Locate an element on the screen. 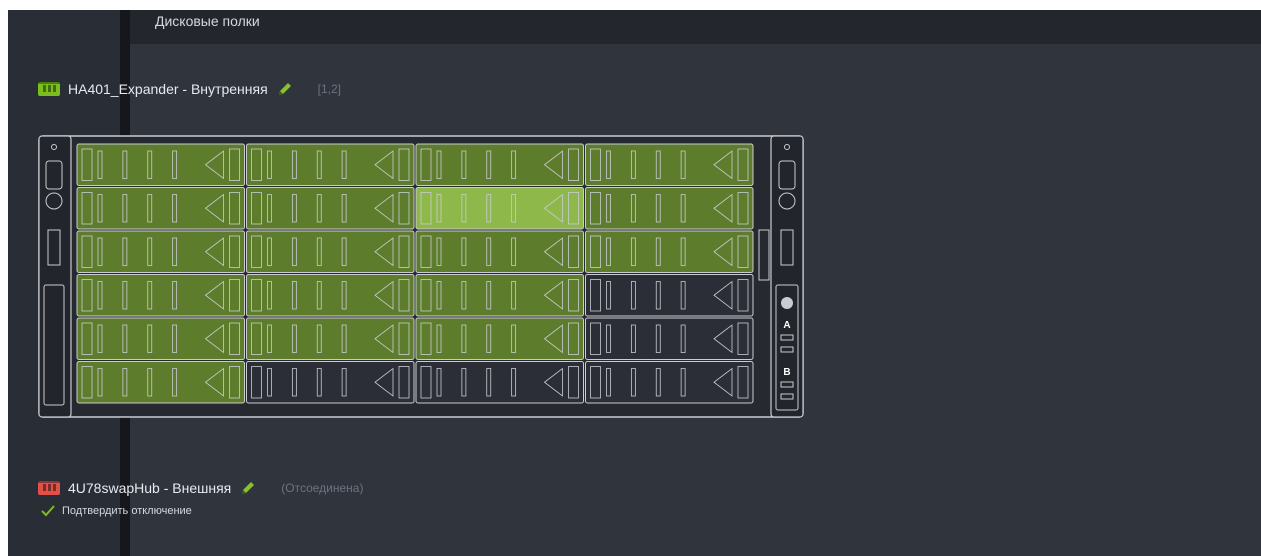  confirm-disconnect-label: Подтвердить отключение is located at coordinates (127, 511).